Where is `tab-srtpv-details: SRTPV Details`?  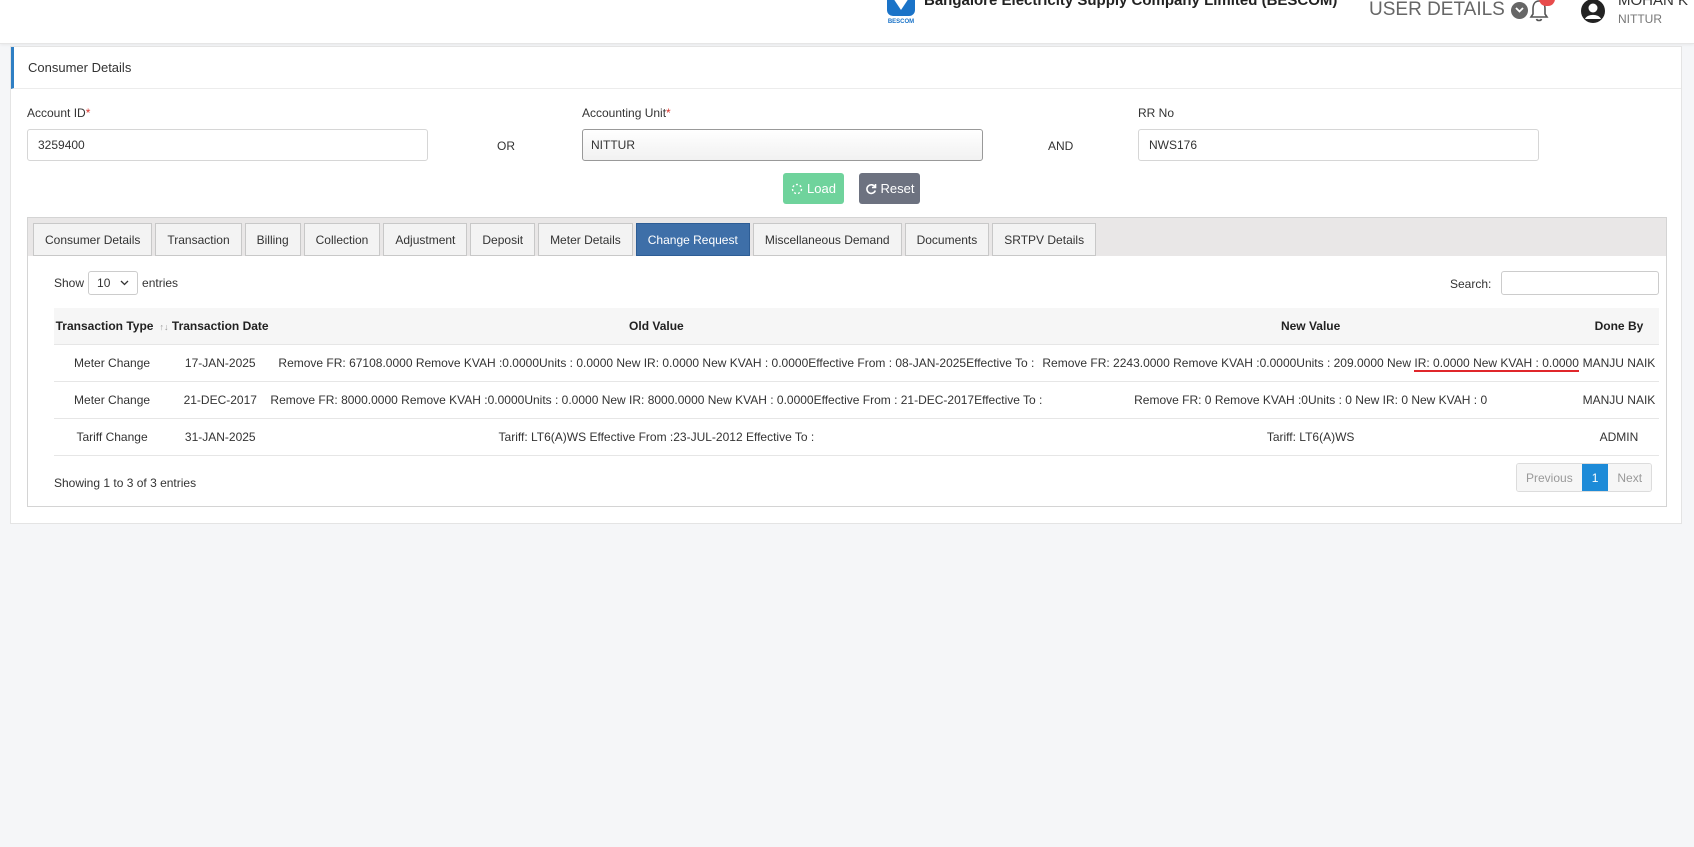
tab-srtpv-details: SRTPV Details is located at coordinates (1044, 239).